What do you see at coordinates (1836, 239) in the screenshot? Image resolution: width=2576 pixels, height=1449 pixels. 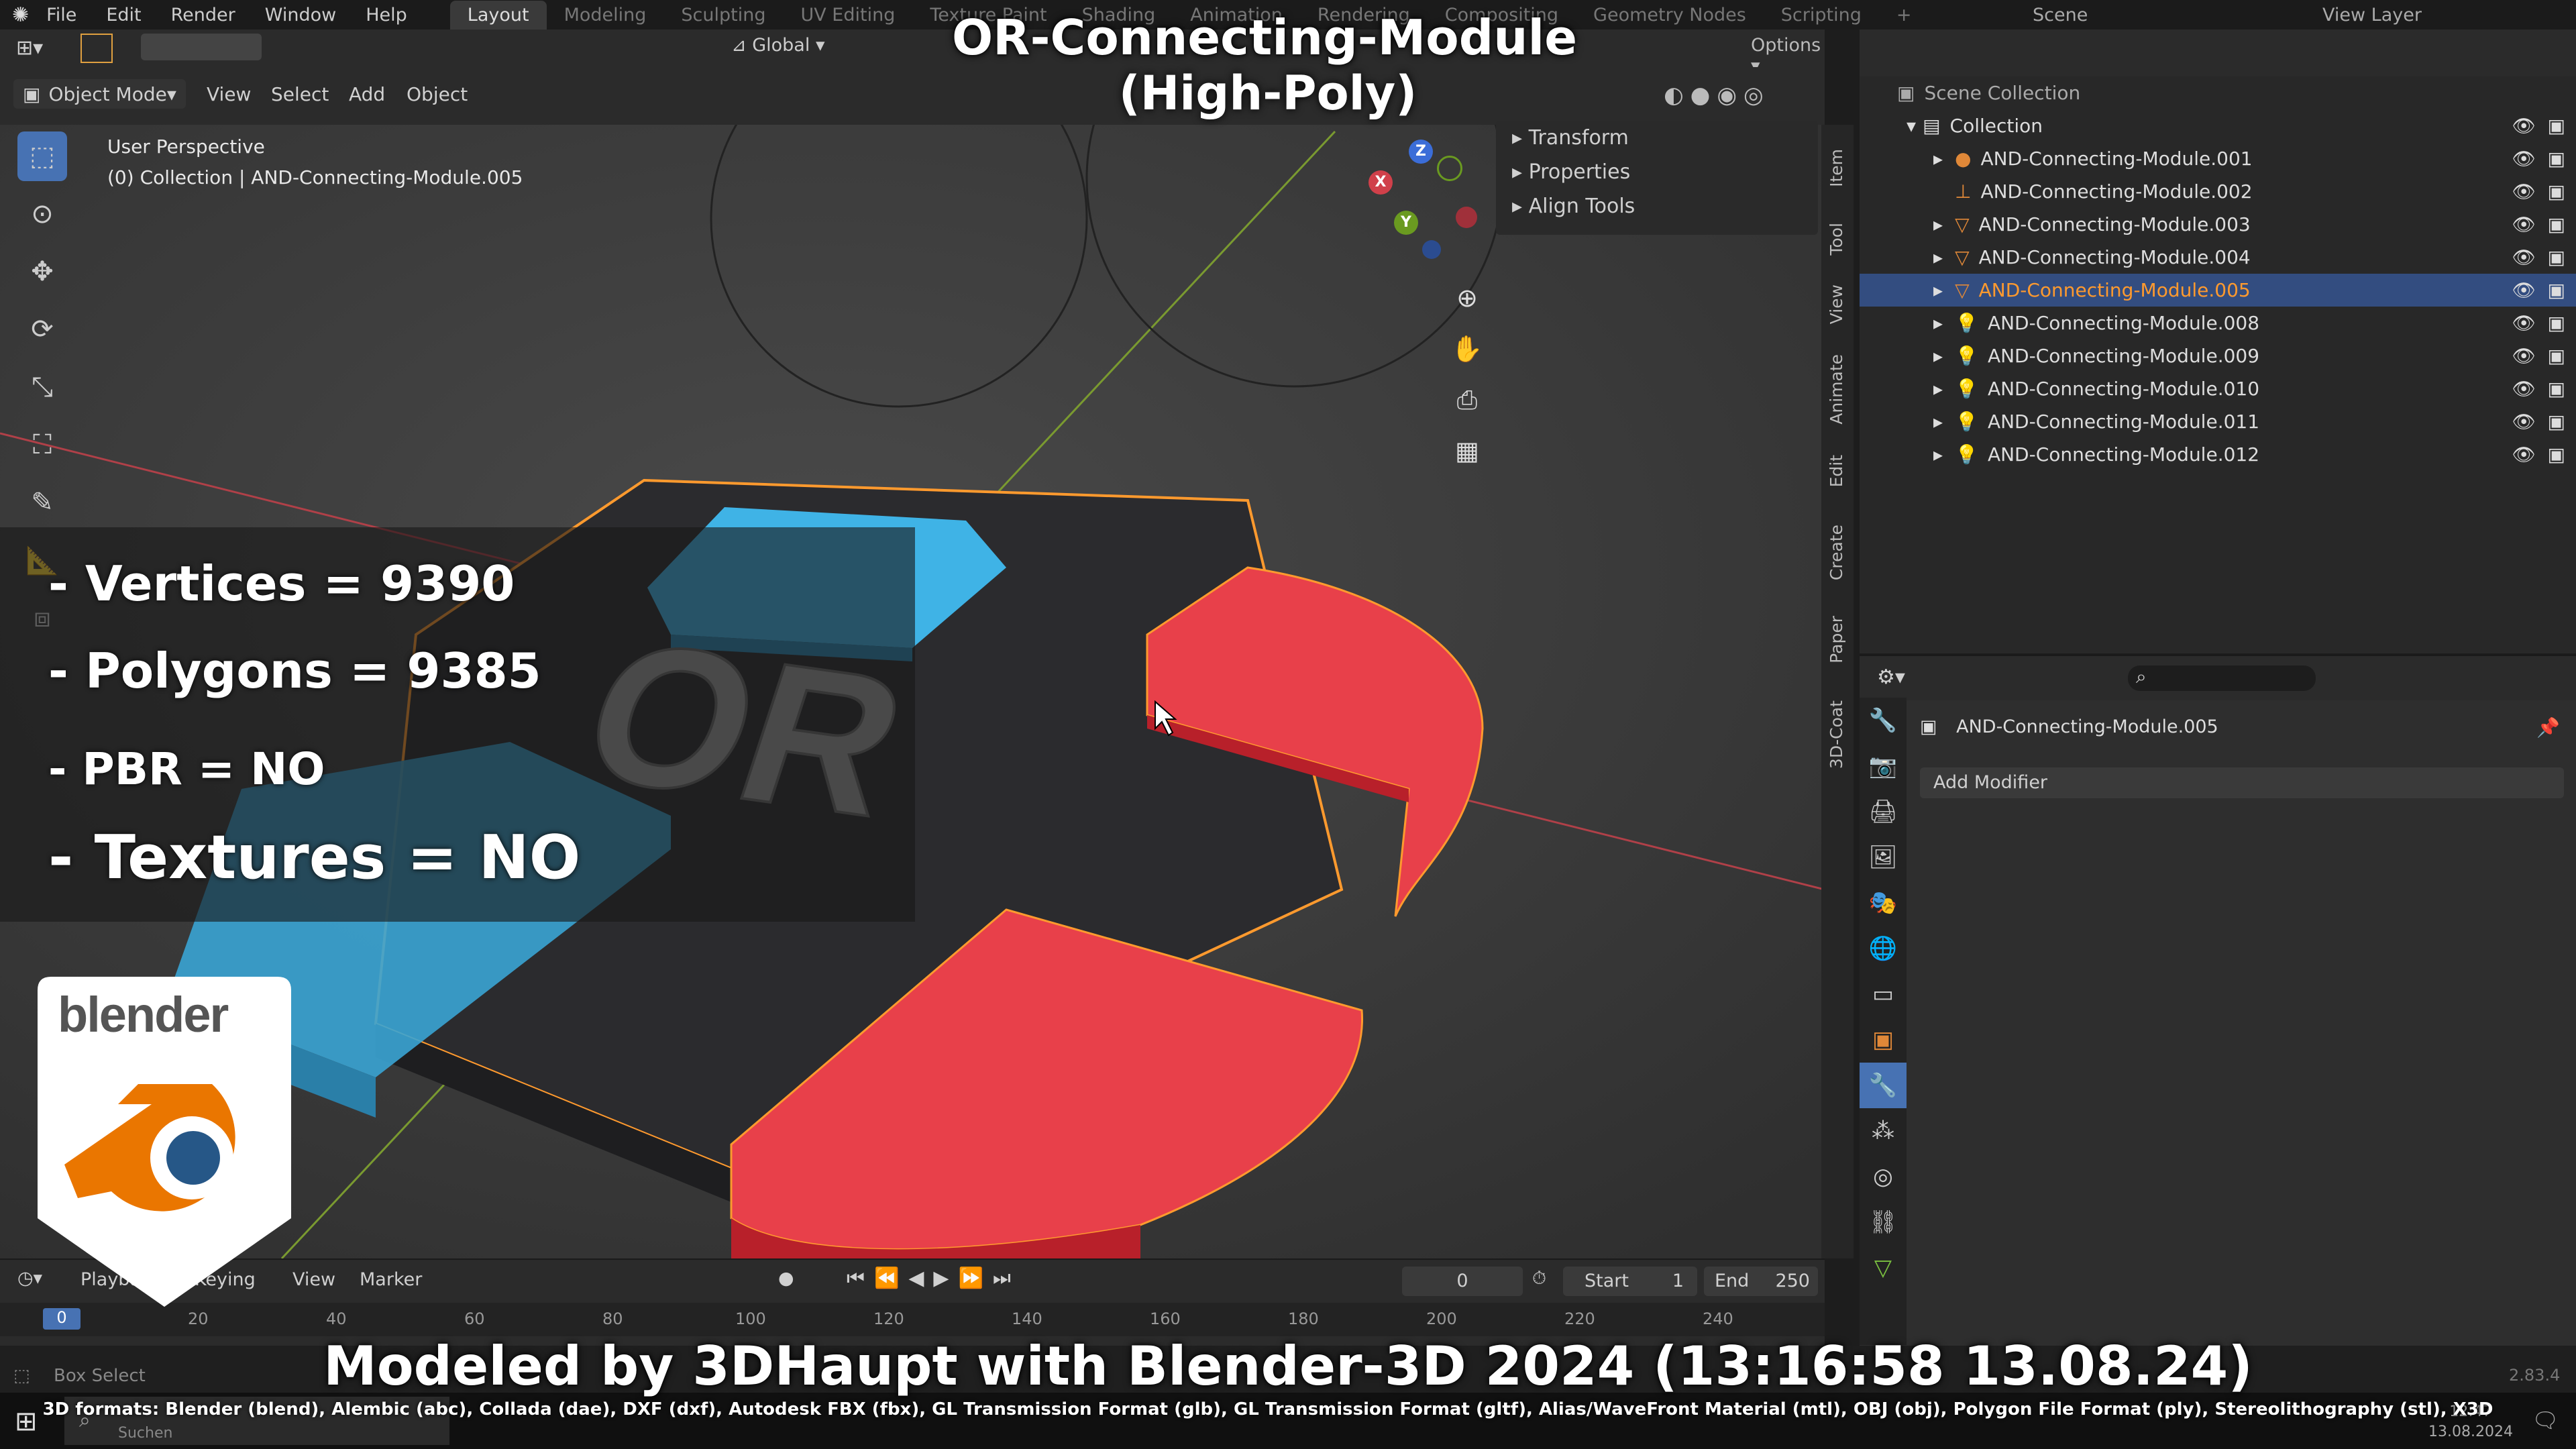 I see `tab-tool: Tool` at bounding box center [1836, 239].